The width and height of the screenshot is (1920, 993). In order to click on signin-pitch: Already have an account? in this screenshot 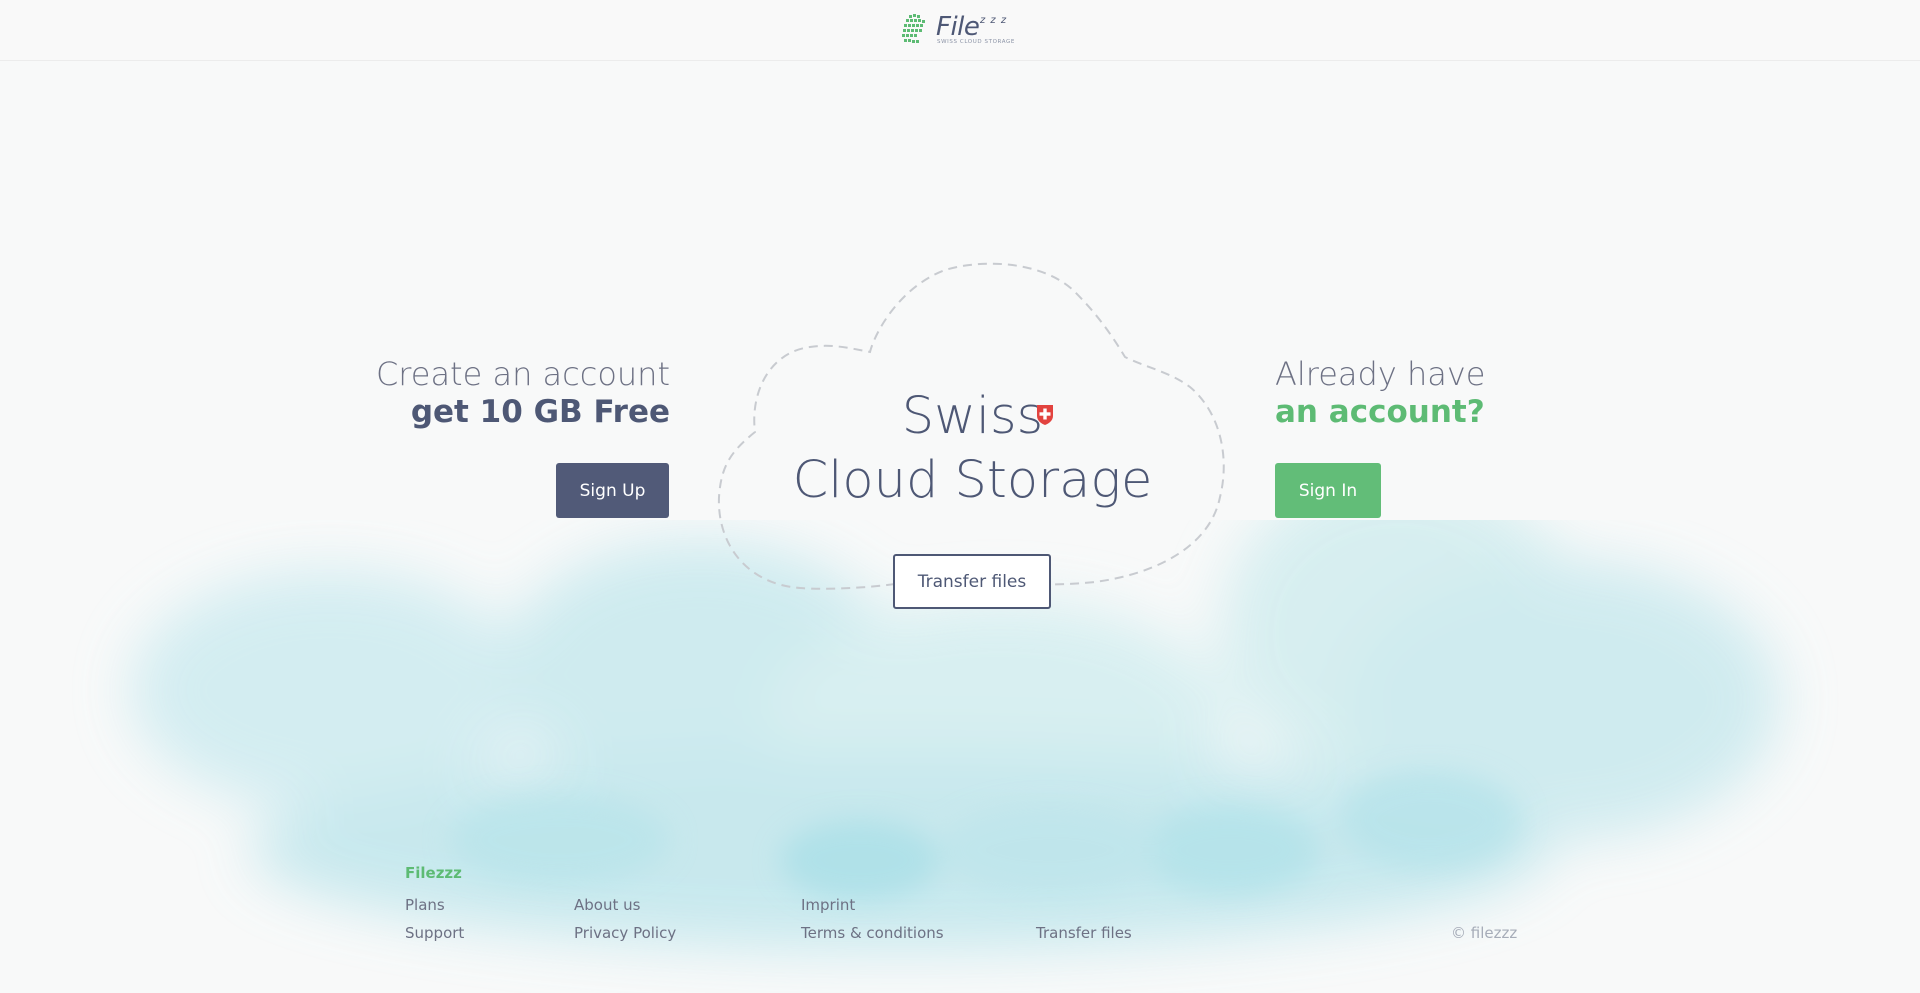, I will do `click(1435, 393)`.